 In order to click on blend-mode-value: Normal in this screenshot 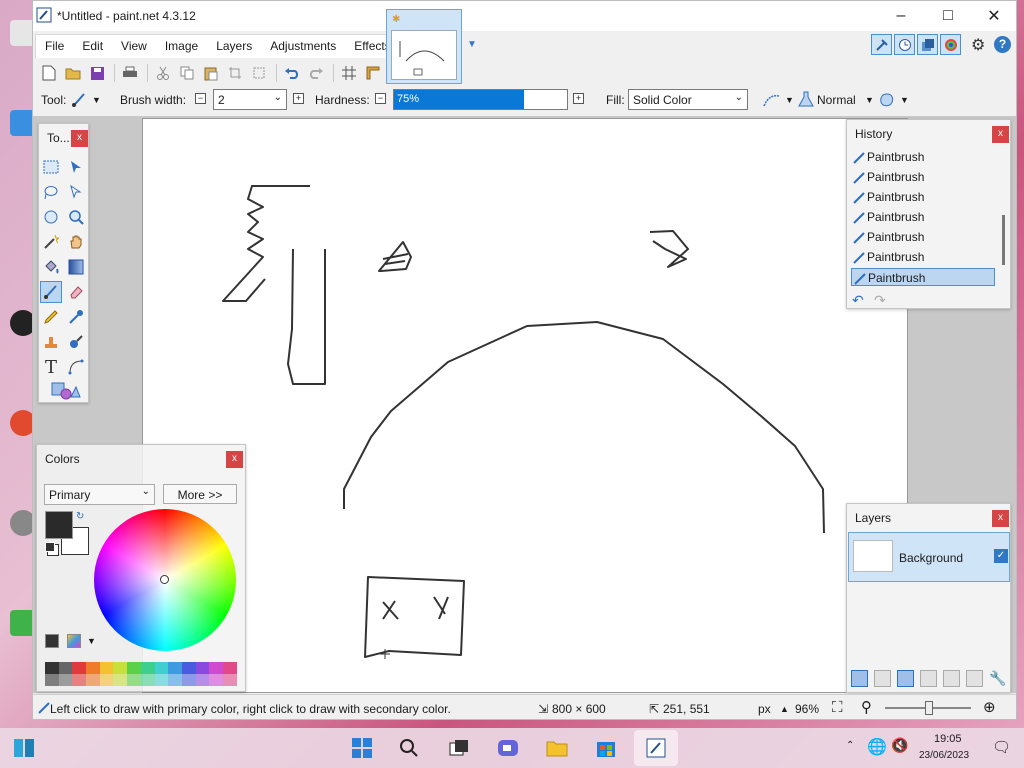, I will do `click(836, 100)`.